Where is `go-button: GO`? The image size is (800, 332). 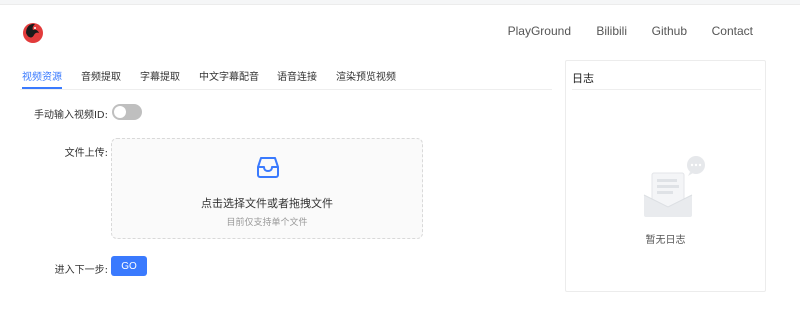
go-button: GO is located at coordinates (129, 266).